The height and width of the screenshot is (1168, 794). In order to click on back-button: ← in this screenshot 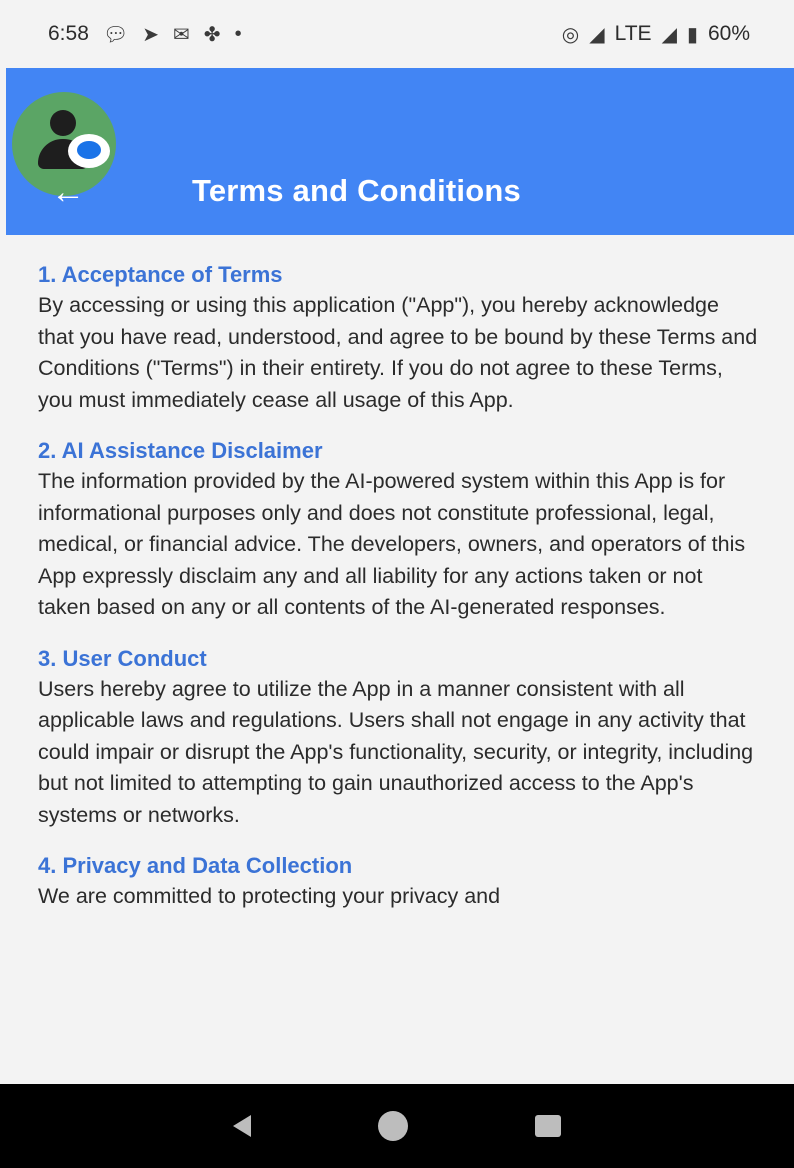, I will do `click(68, 192)`.